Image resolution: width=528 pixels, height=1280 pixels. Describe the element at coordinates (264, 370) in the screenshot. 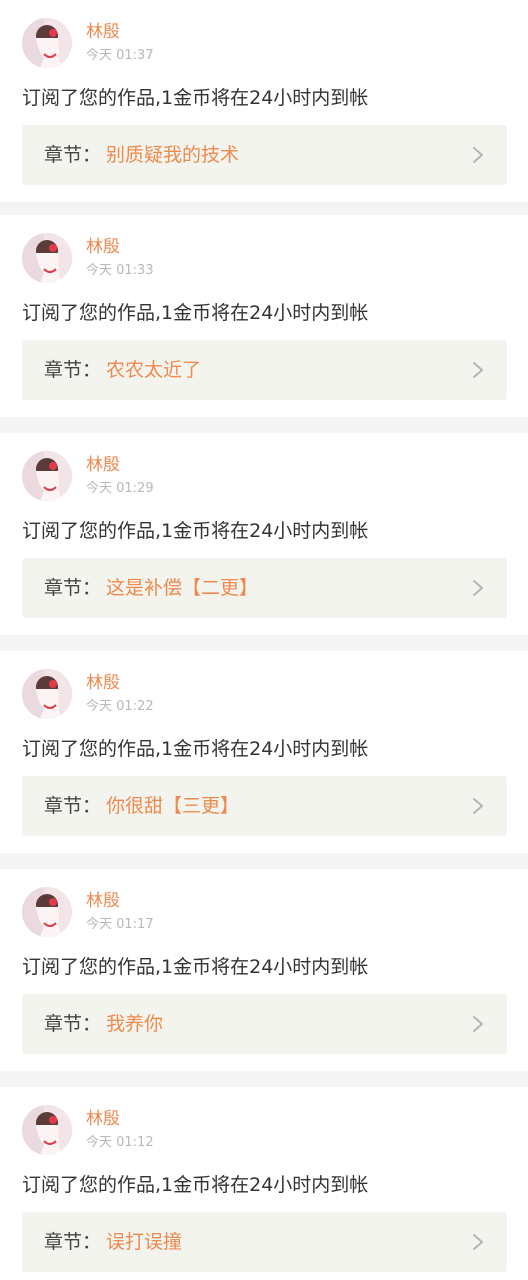

I see `chapter-link: 章节： 农农太近了` at that location.